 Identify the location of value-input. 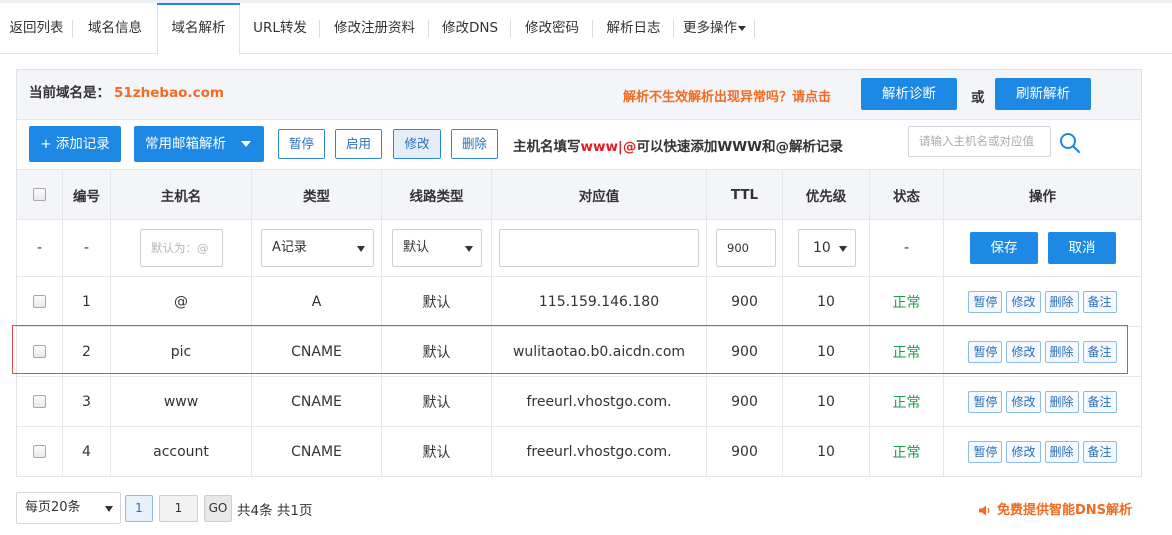
(599, 248).